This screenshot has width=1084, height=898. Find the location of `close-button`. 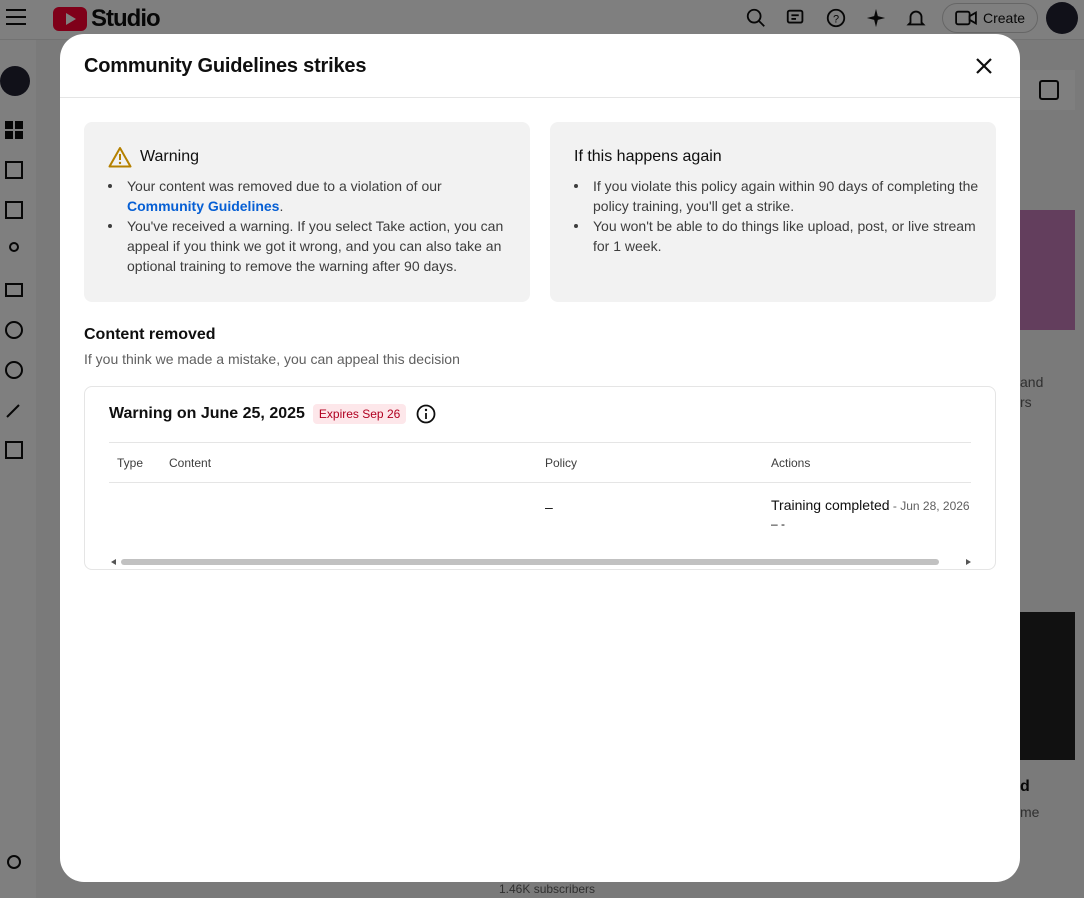

close-button is located at coordinates (984, 66).